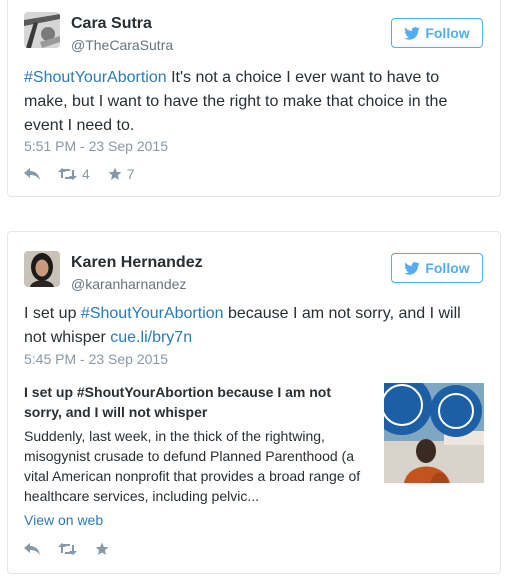  I want to click on retweet-button, so click(67, 549).